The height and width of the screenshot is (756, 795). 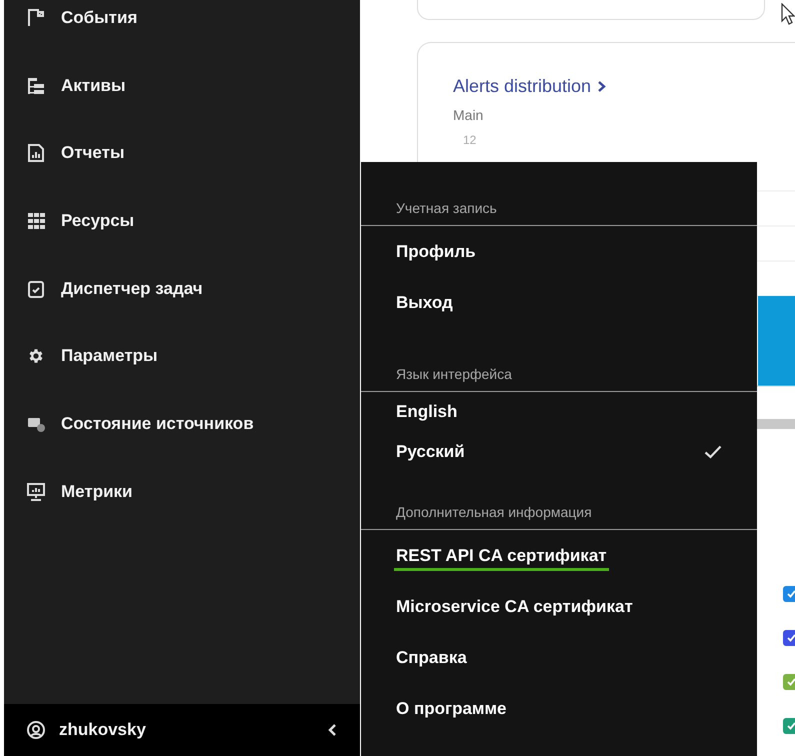 I want to click on collapse-chevron-icon, so click(x=332, y=730).